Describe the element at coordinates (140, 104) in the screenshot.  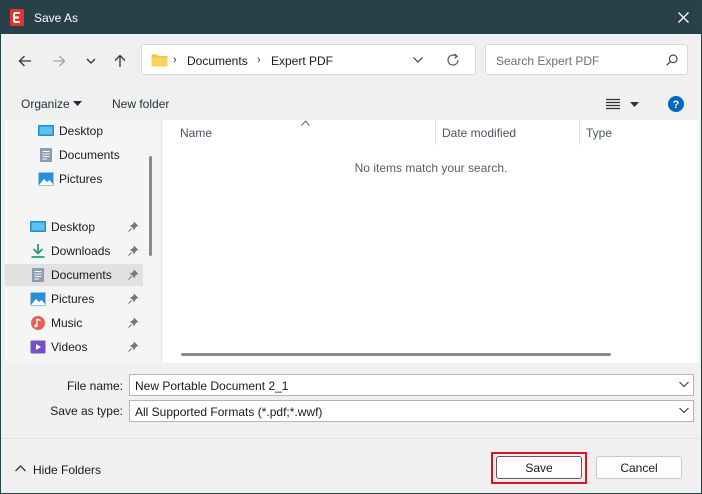
I see `new-folder-button: New folder` at that location.